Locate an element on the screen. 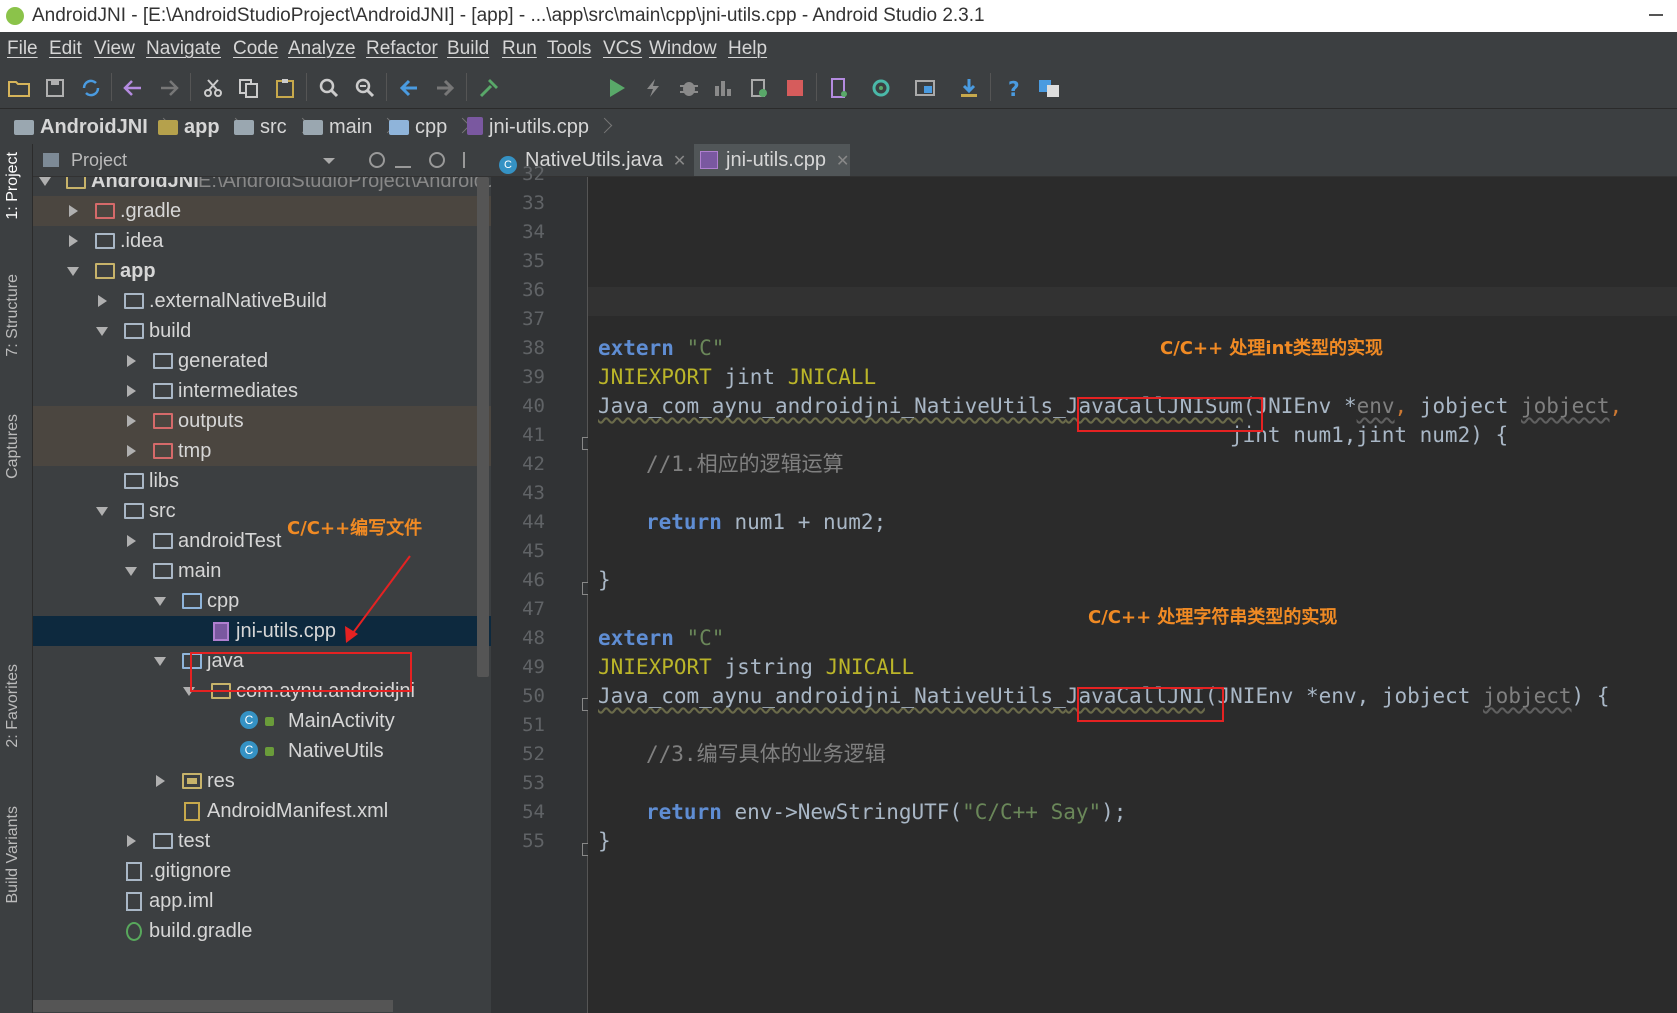  tab-build-variants-tool: Build Variants is located at coordinates (13, 855).